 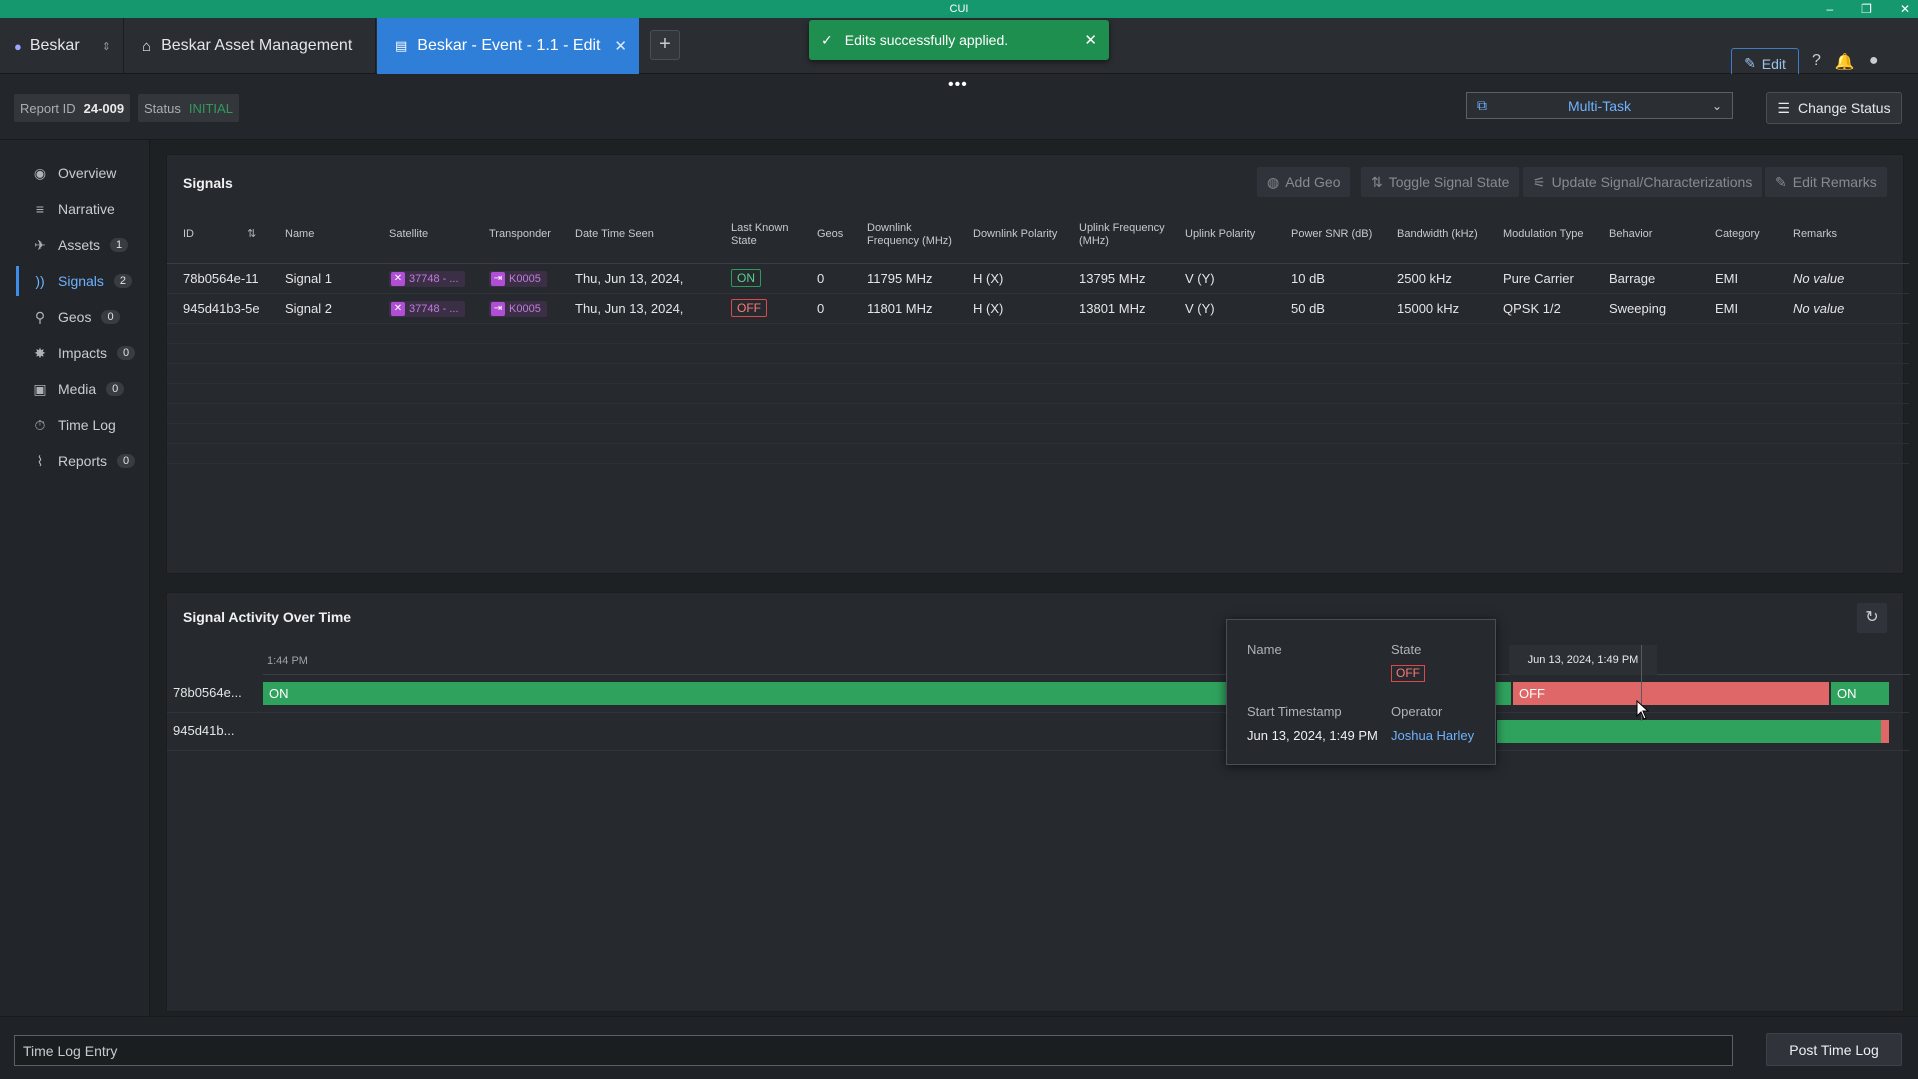 I want to click on close-window-icon: ✕, so click(x=1905, y=9).